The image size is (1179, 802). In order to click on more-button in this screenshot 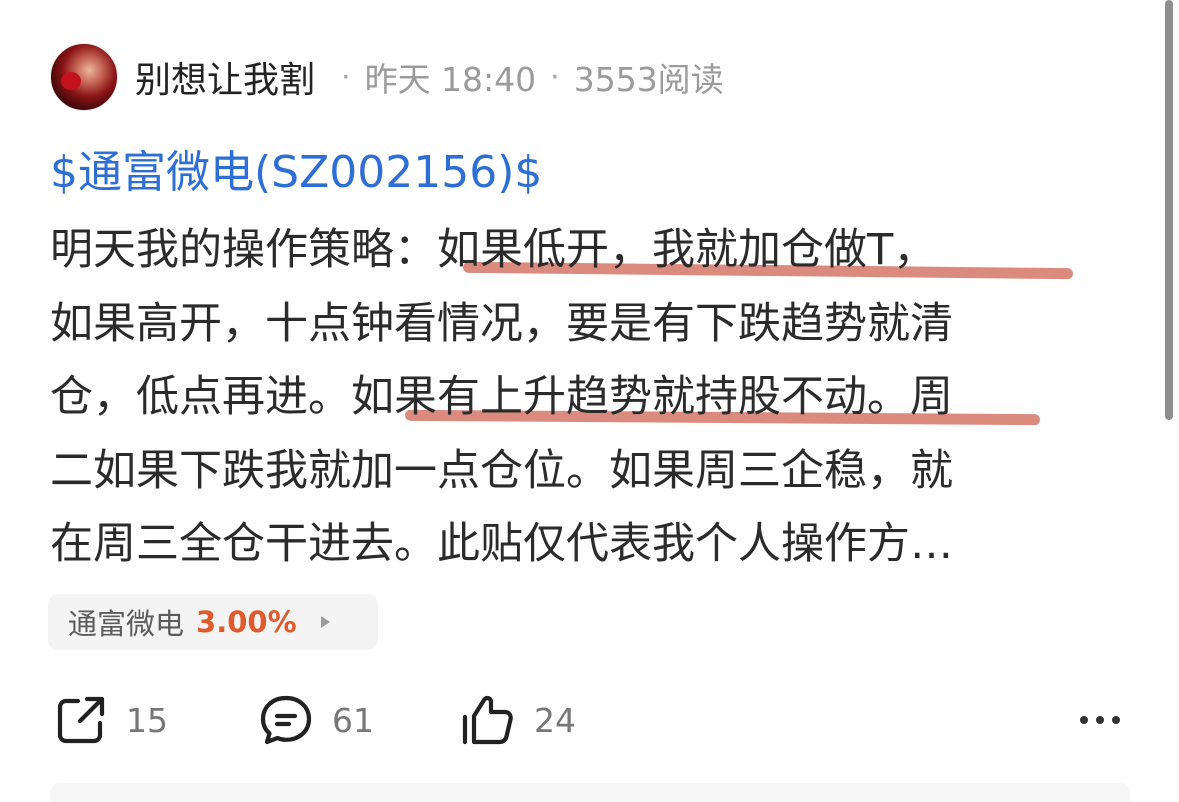, I will do `click(1100, 720)`.